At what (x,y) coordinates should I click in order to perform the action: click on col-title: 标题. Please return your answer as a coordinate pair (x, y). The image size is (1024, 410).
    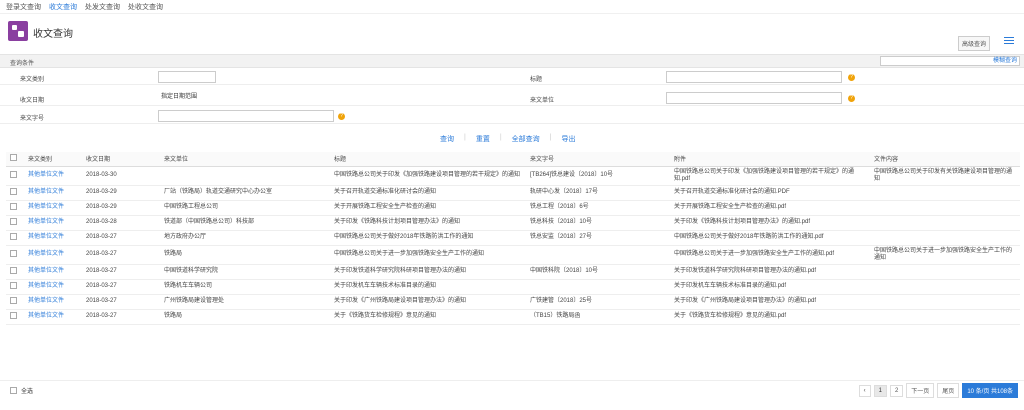
    Looking at the image, I should click on (428, 159).